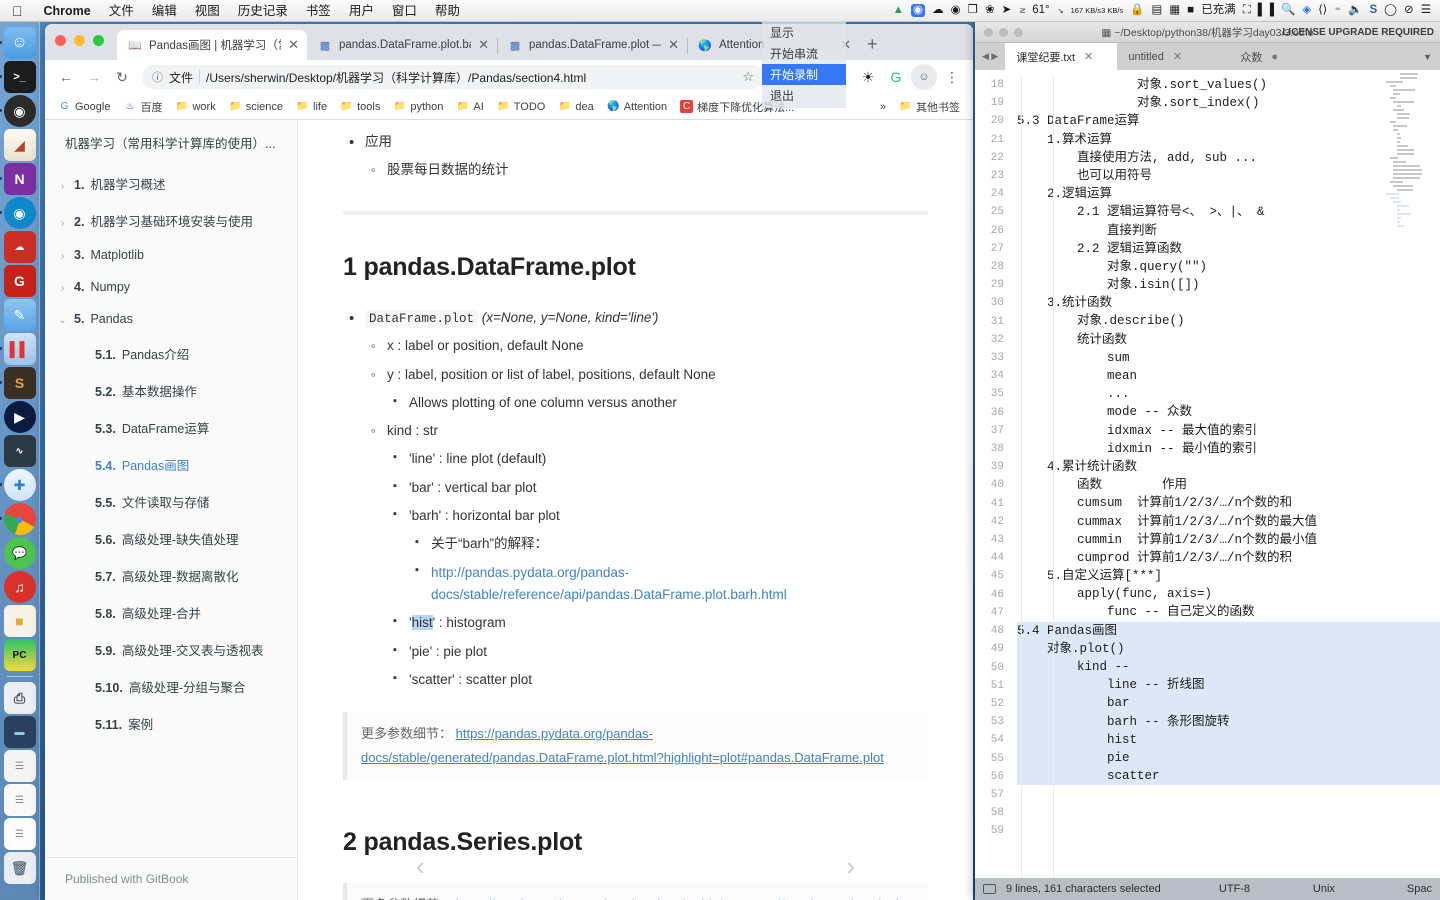 The height and width of the screenshot is (900, 1440). Describe the element at coordinates (1228, 267) in the screenshot. I see `code-line: 对象.query("")` at that location.